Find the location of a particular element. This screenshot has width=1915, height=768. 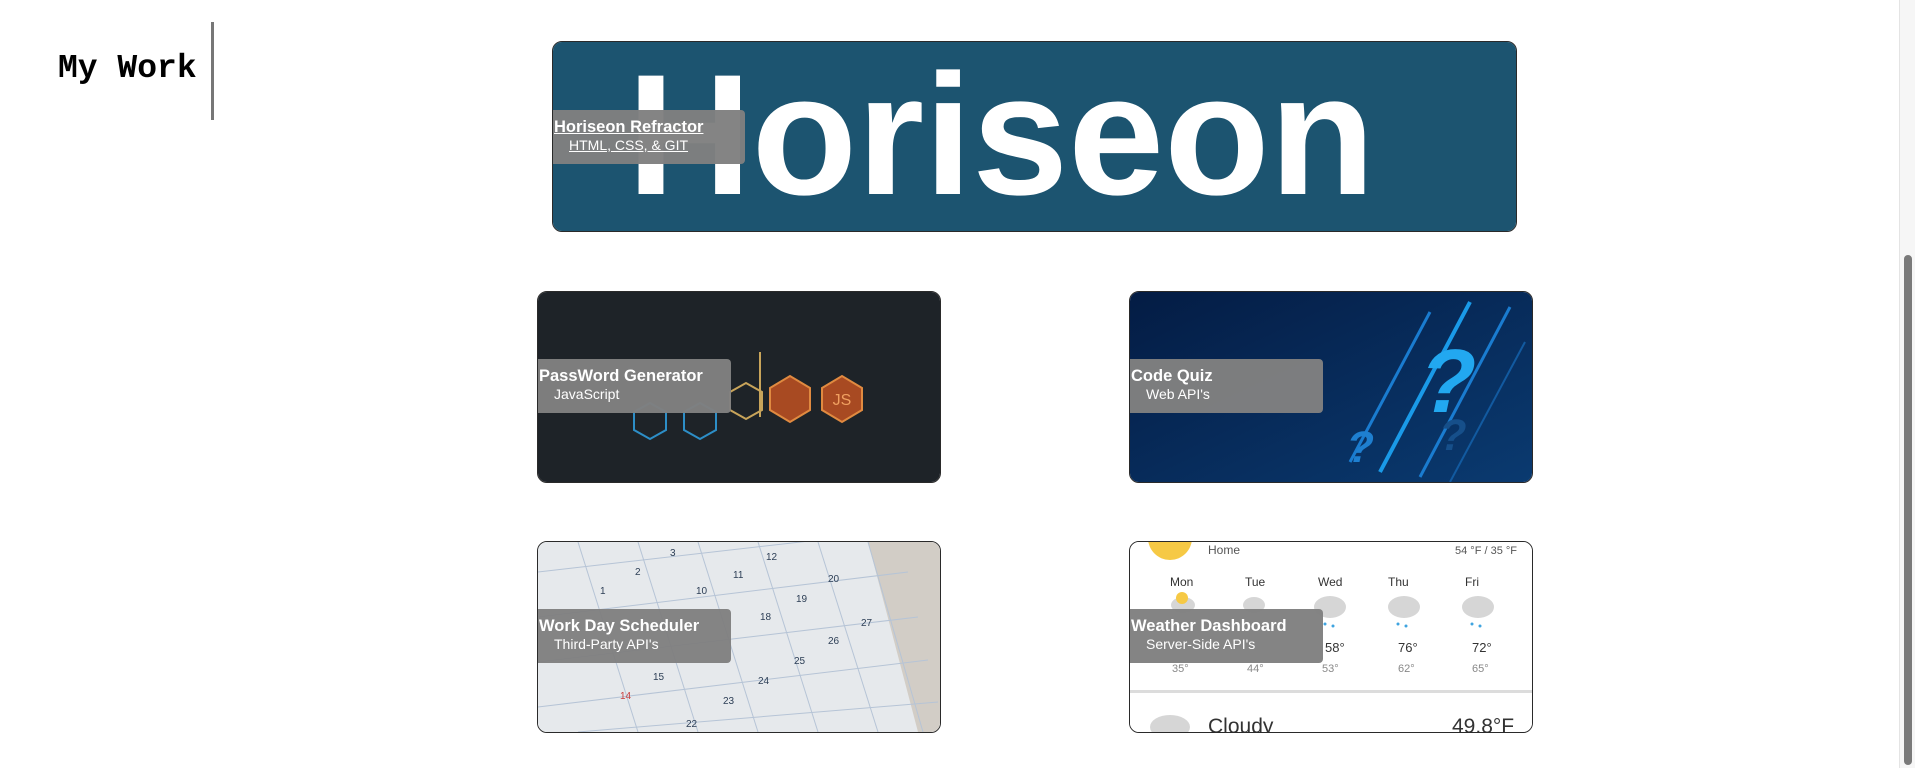

project-title: Weather Dashboard is located at coordinates (1227, 626).